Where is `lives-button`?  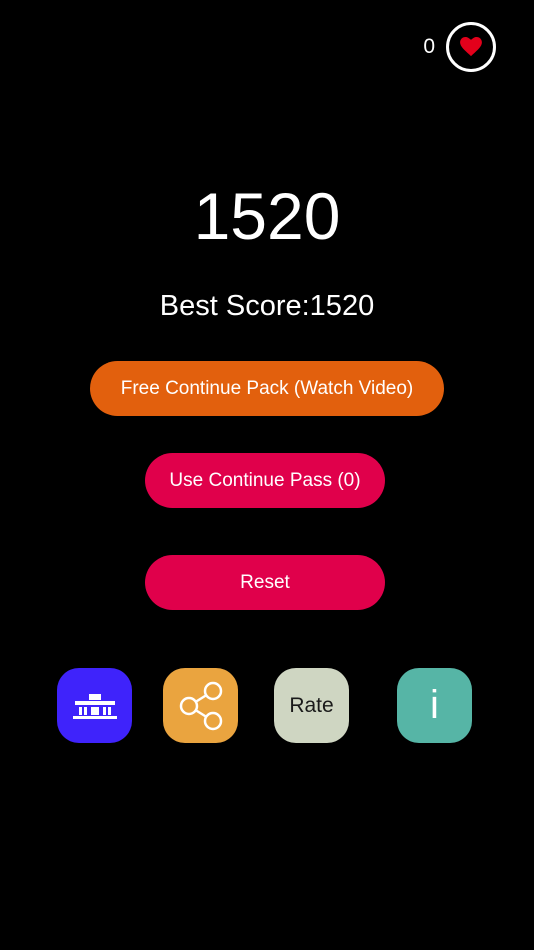
lives-button is located at coordinates (471, 47).